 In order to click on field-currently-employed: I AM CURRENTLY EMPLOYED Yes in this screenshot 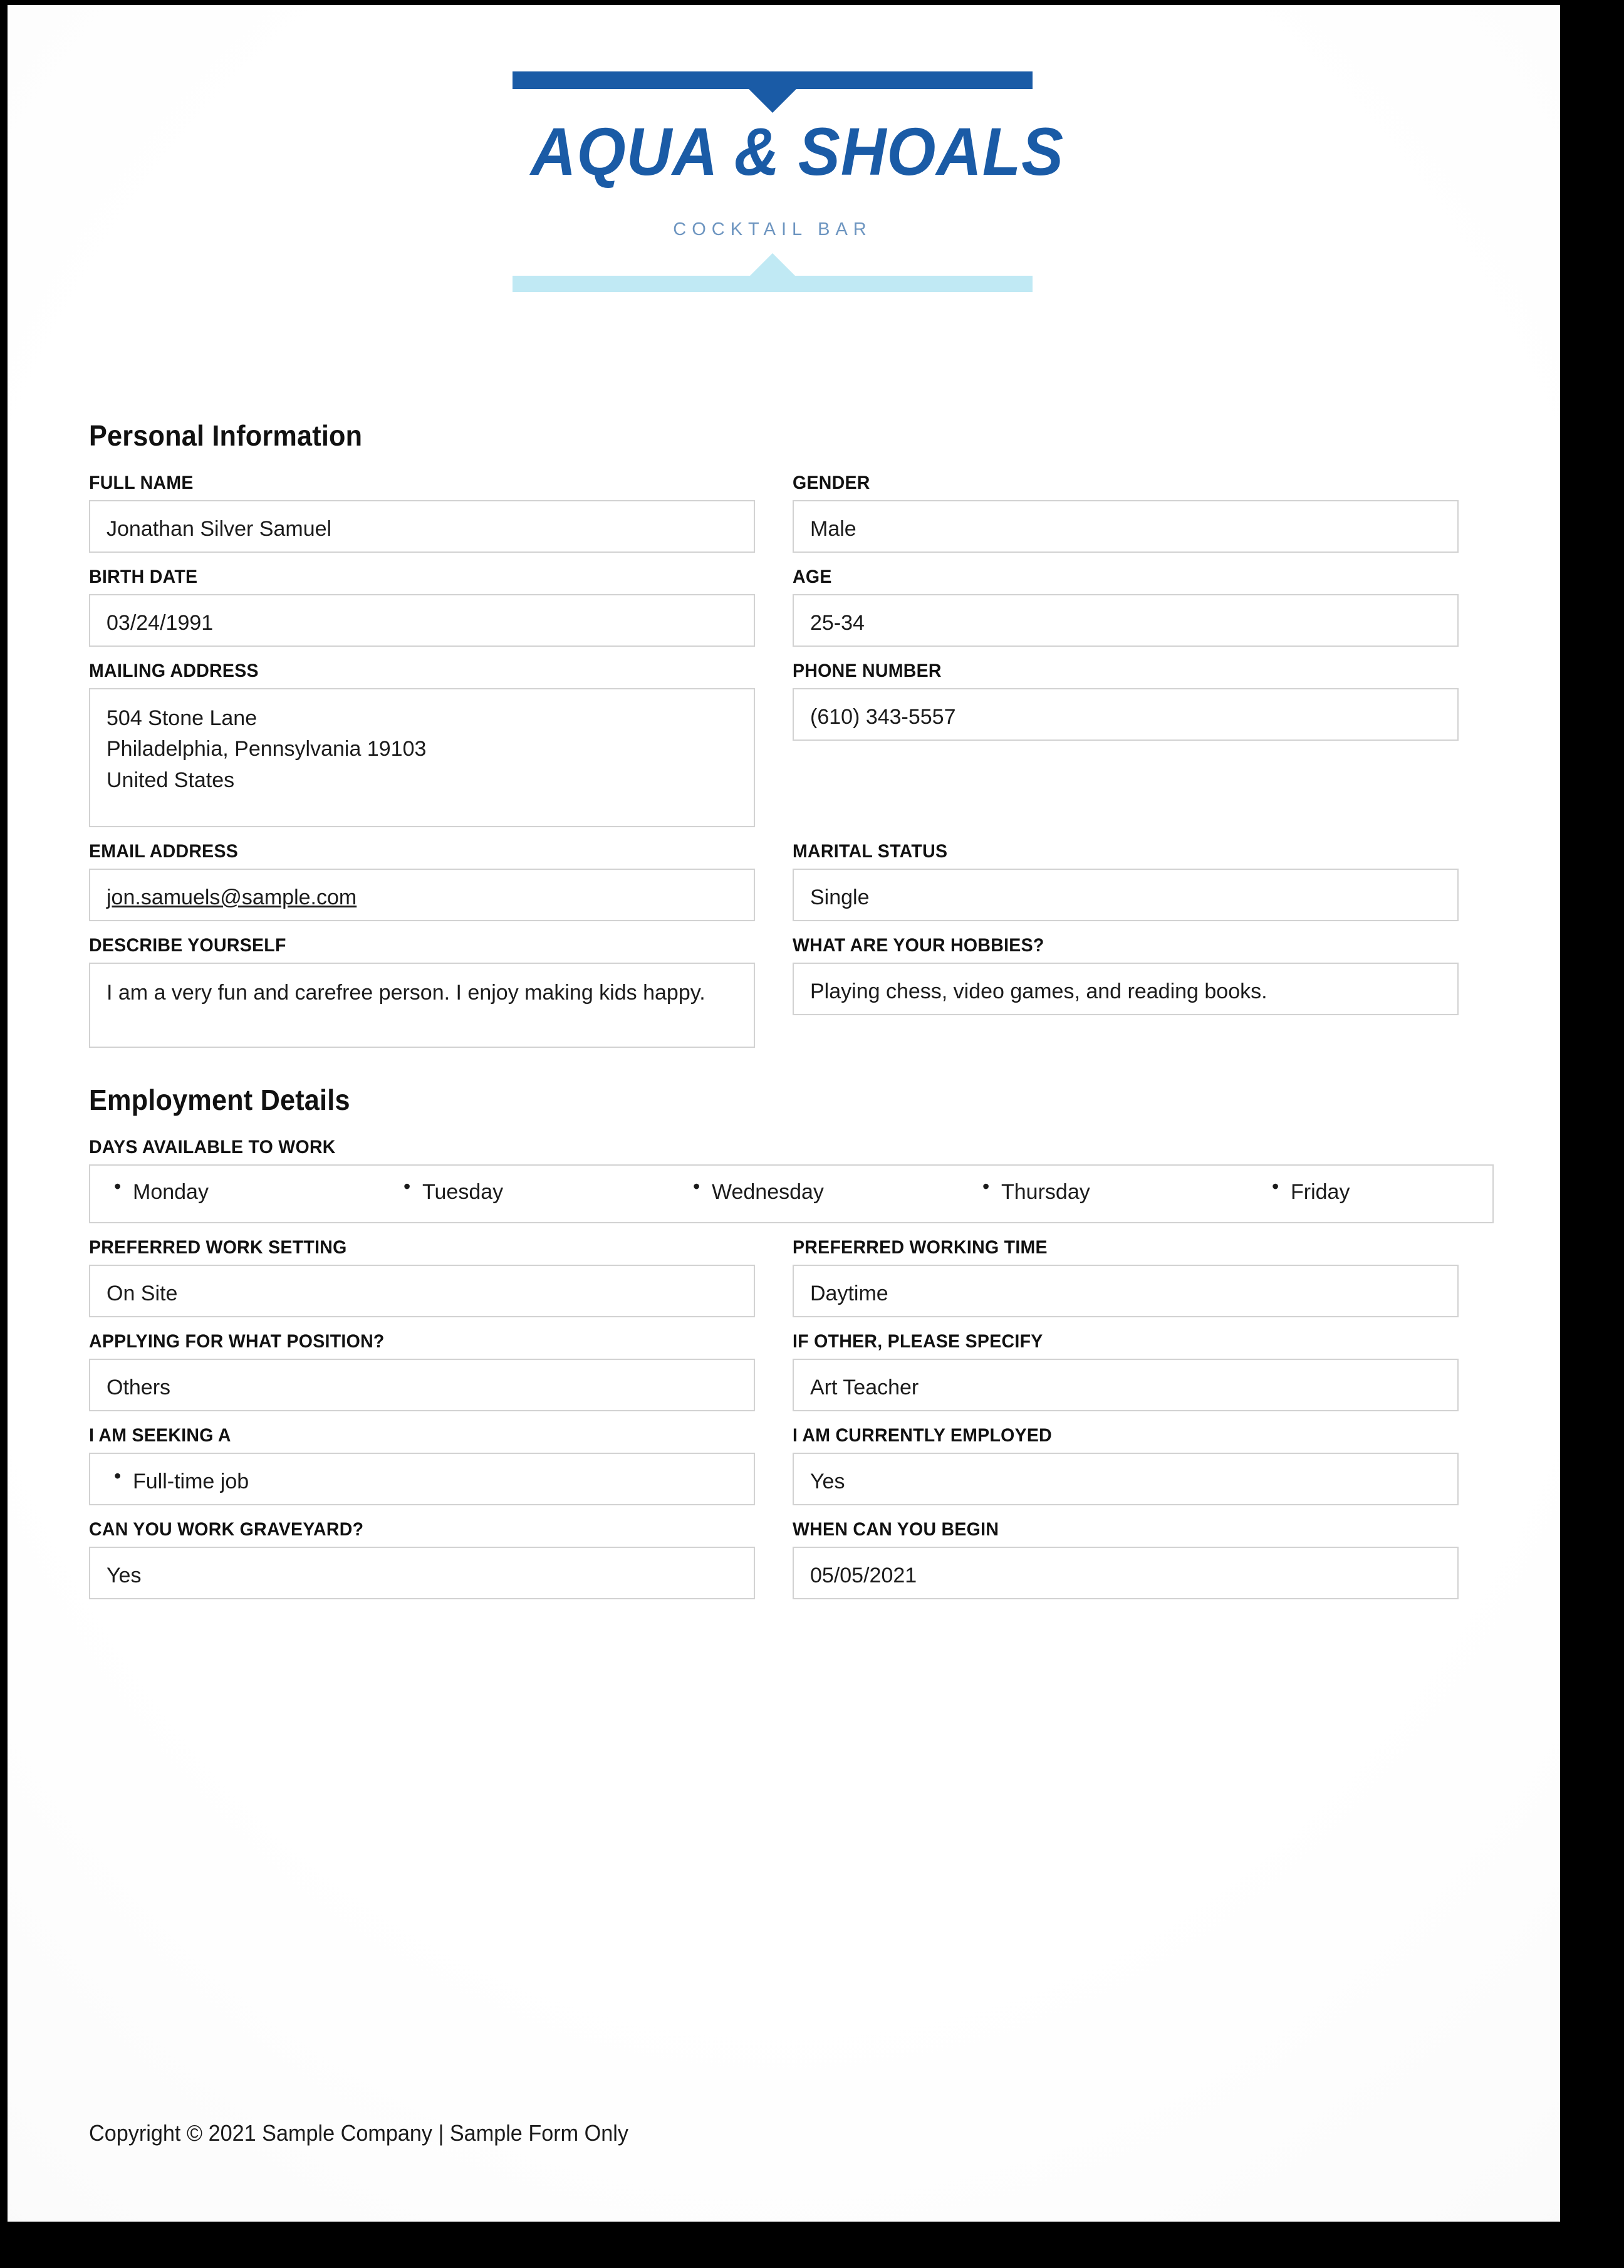, I will do `click(1126, 1465)`.